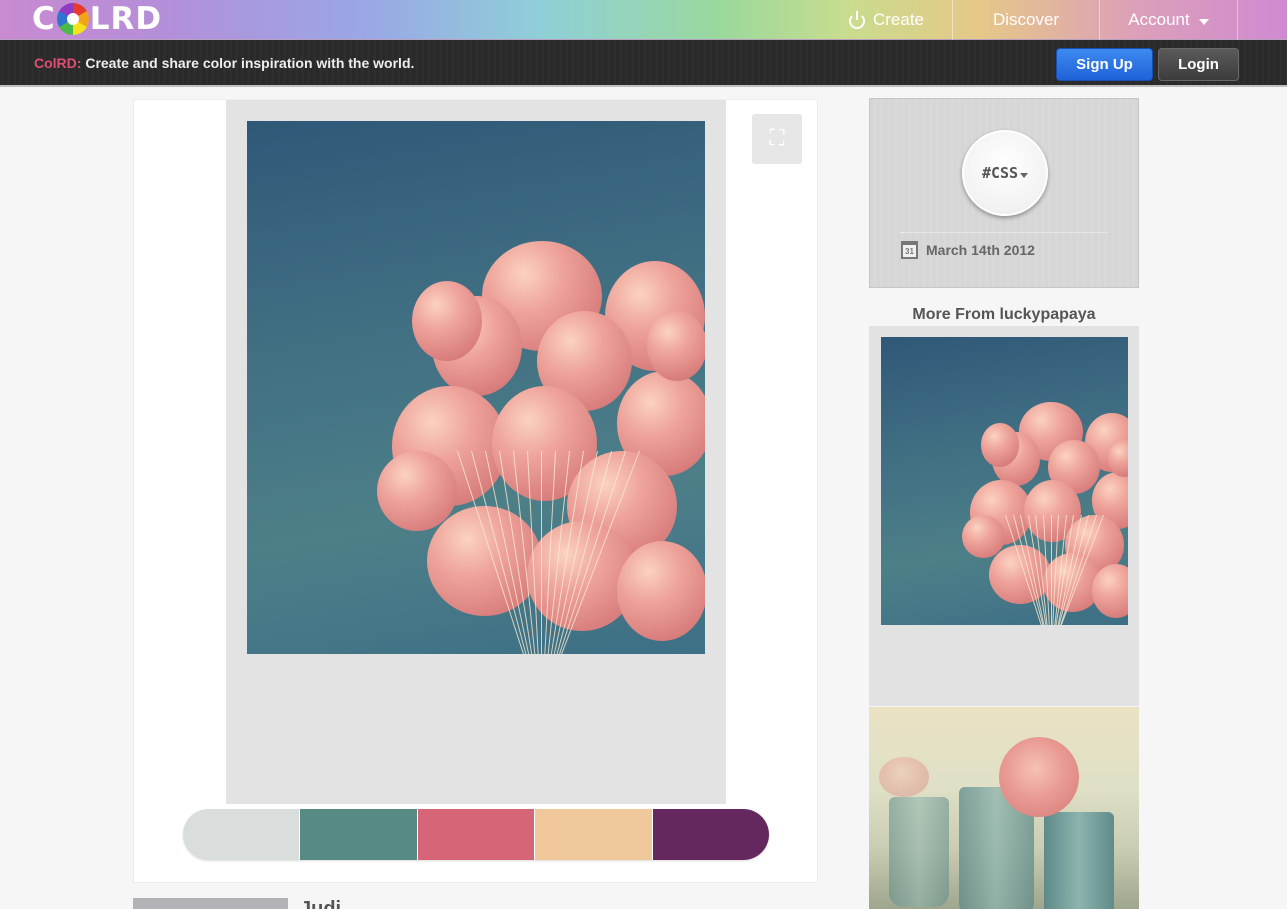  I want to click on calendar-icon: 31, so click(909, 250).